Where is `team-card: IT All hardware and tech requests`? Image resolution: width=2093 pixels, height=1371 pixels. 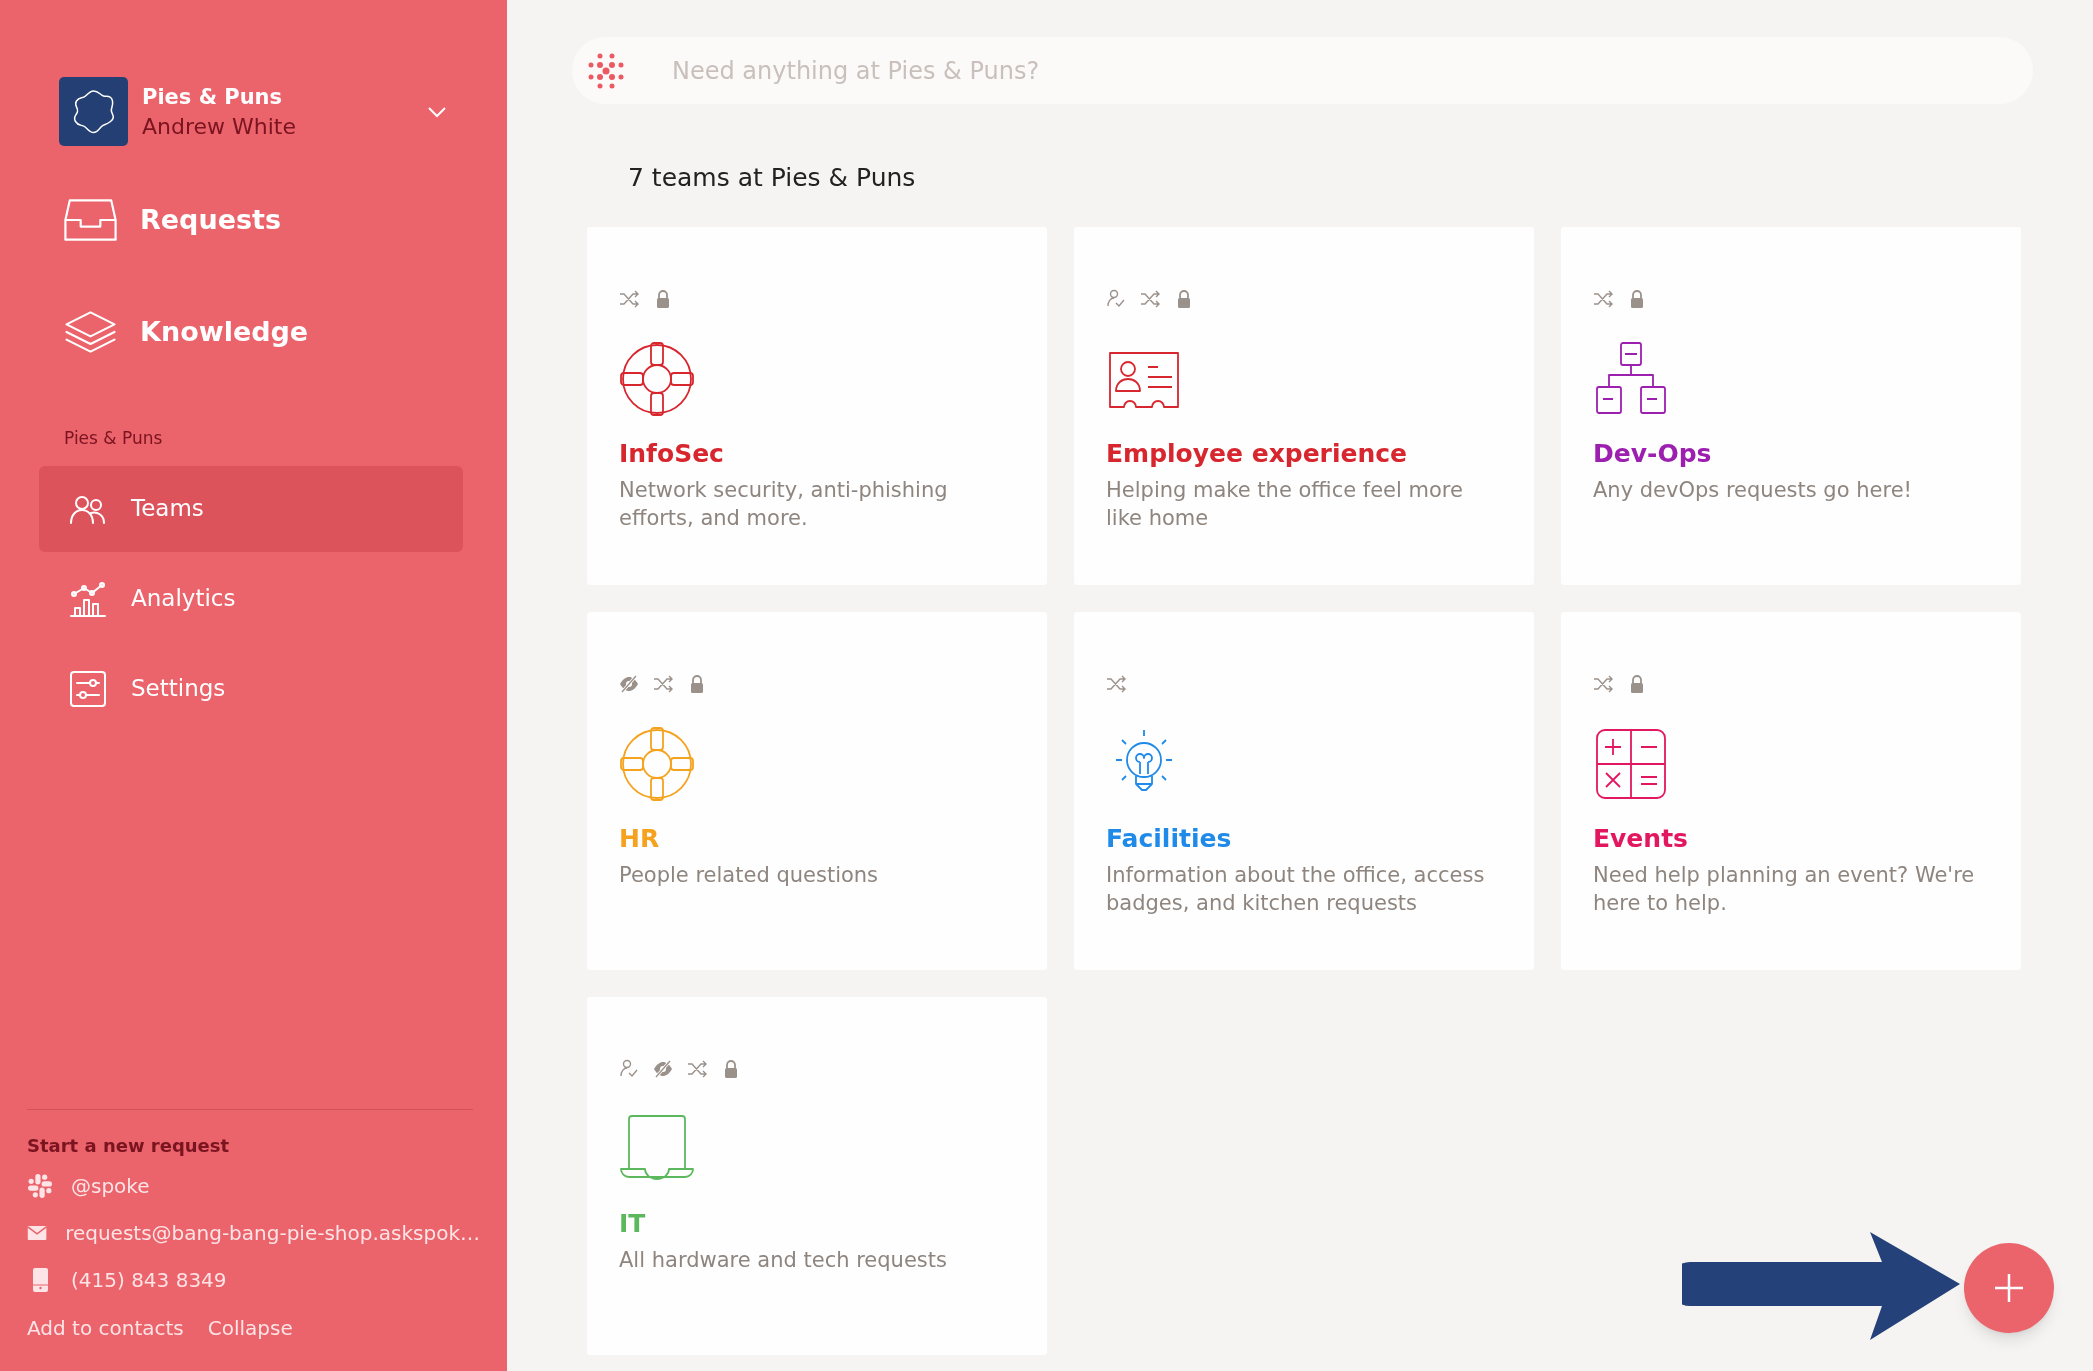 team-card: IT All hardware and tech requests is located at coordinates (817, 1175).